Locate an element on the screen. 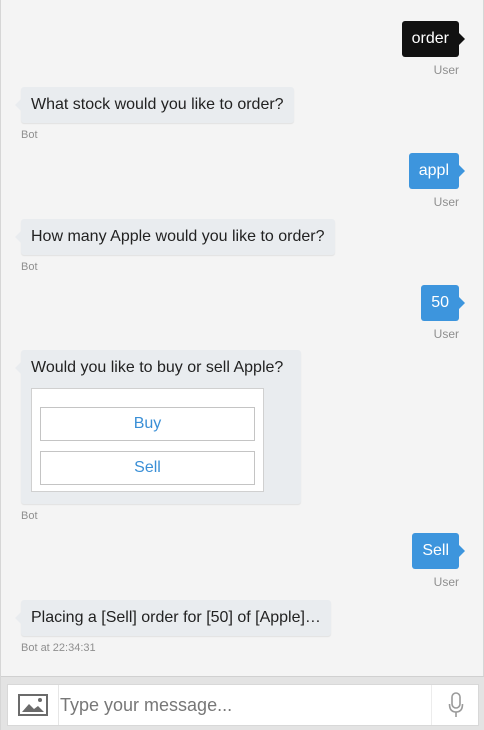 This screenshot has width=484, height=730. composer-box is located at coordinates (243, 705).